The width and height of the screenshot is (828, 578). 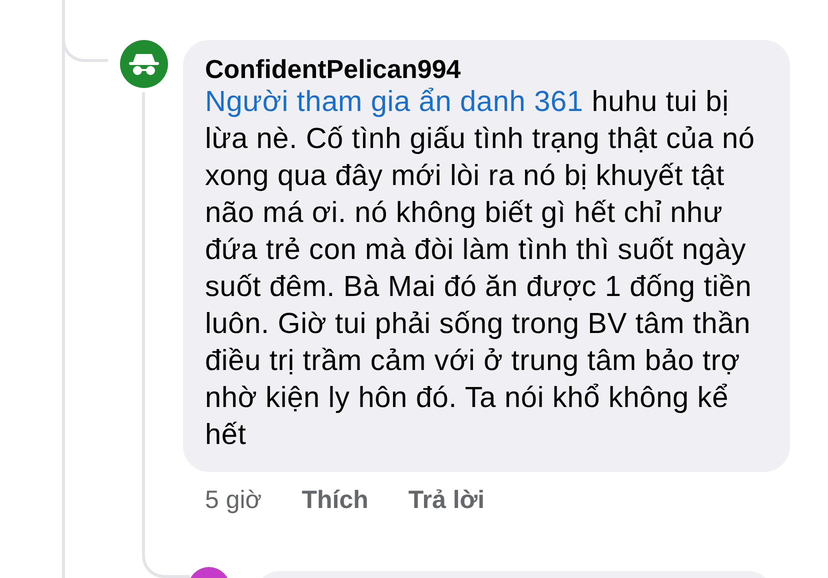 What do you see at coordinates (335, 501) in the screenshot?
I see `like-button: Thích` at bounding box center [335, 501].